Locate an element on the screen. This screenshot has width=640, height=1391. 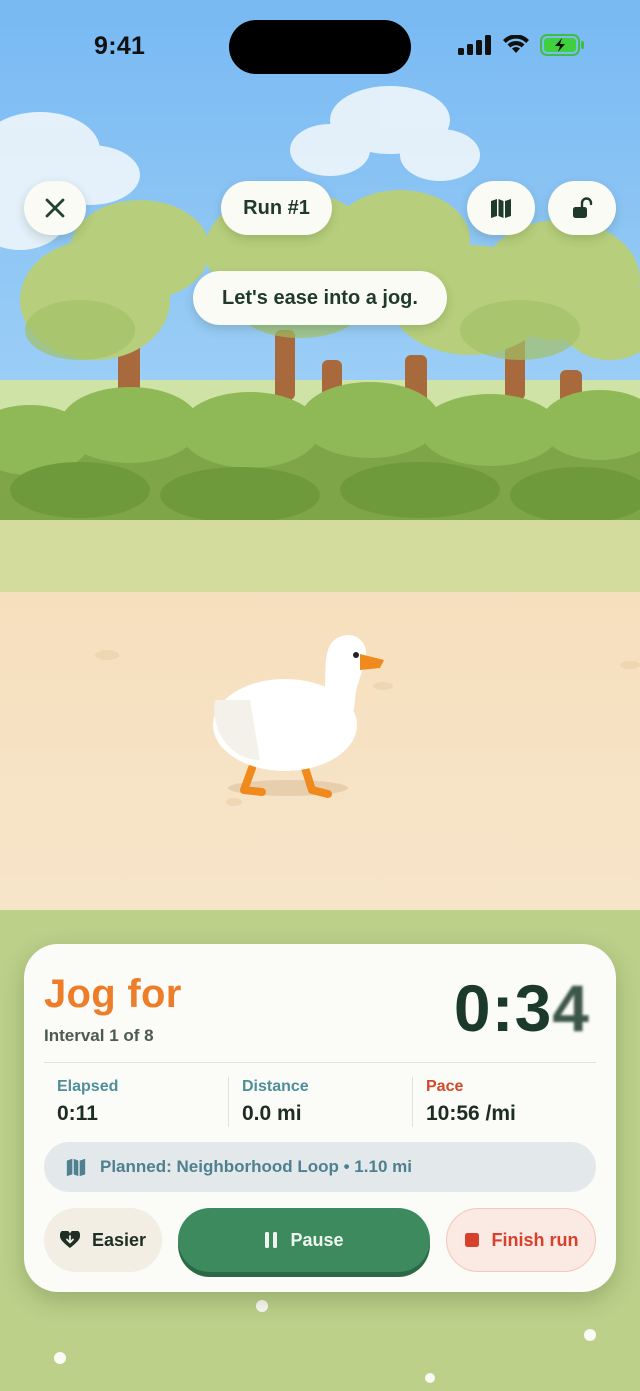
interval-progress: Interval 1 of 8 is located at coordinates (99, 1035).